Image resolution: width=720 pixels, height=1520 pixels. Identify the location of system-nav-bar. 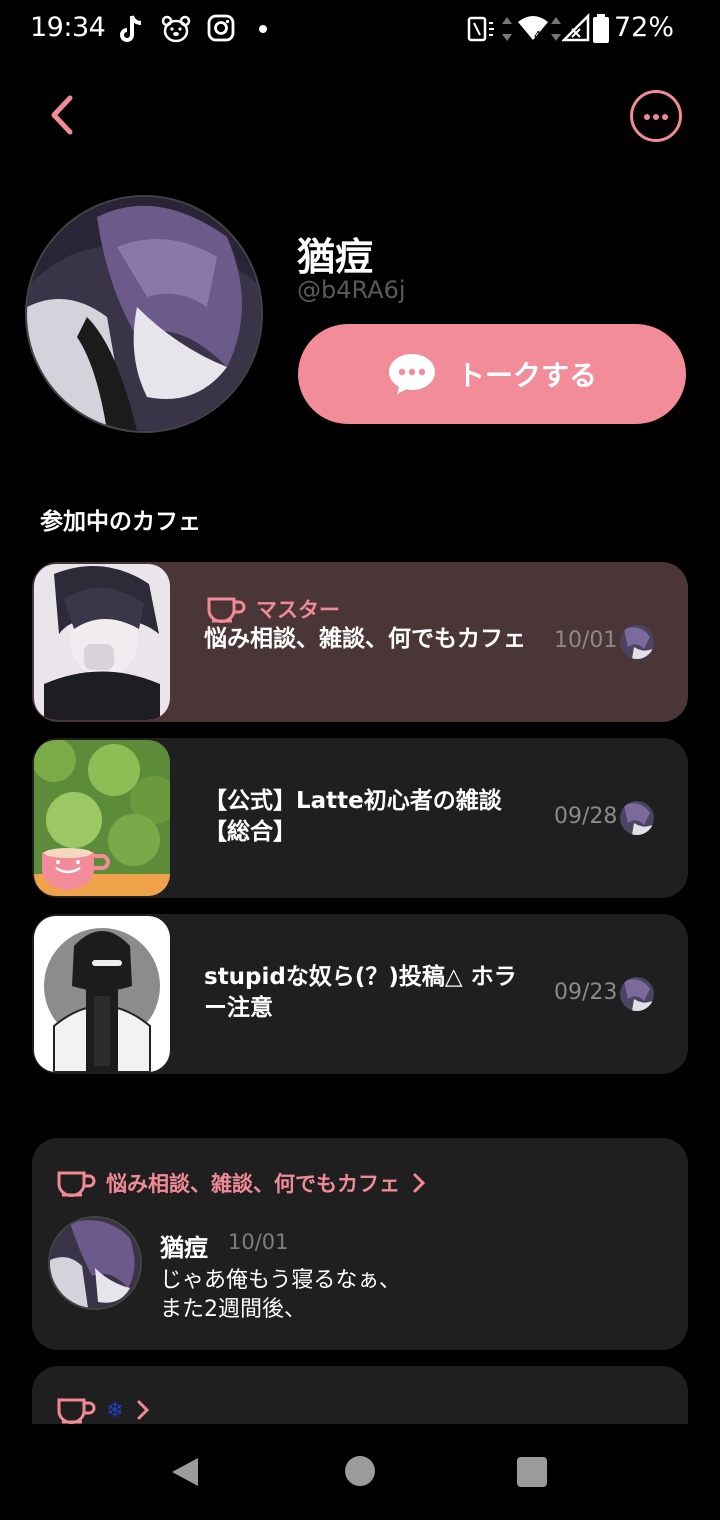
(360, 1472).